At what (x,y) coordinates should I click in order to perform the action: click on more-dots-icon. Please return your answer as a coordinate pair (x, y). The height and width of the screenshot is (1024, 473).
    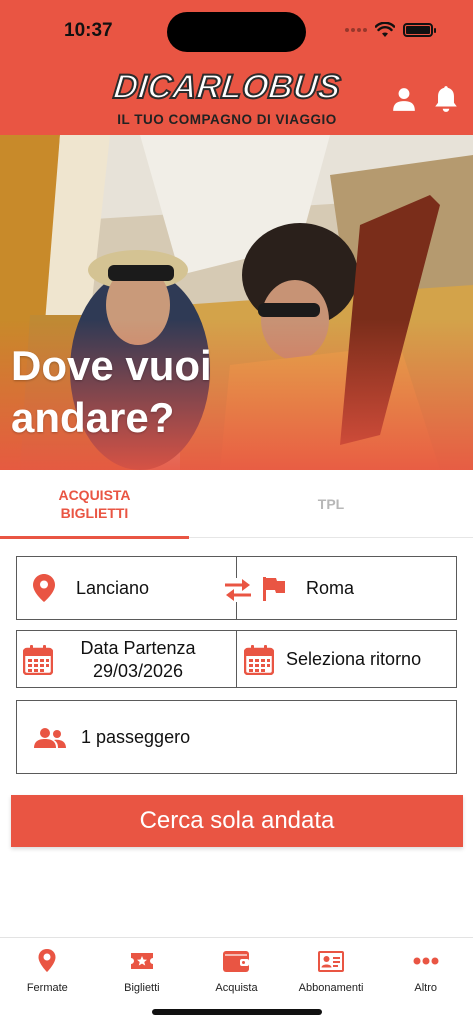
    Looking at the image, I should click on (426, 961).